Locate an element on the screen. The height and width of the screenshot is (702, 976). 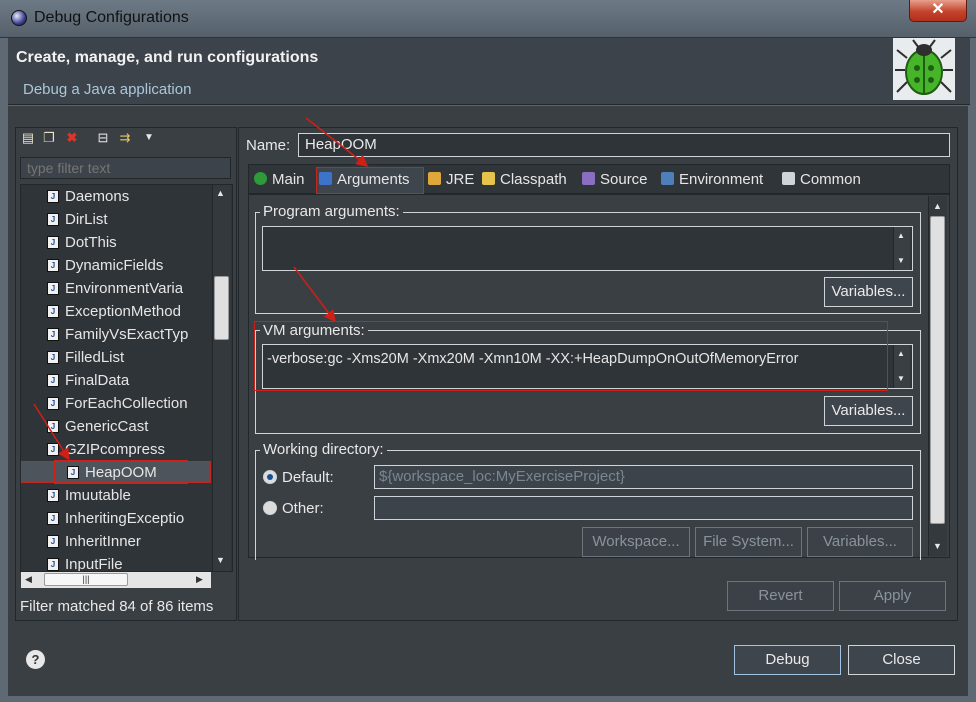
tree-item: J InheritingExceptio is located at coordinates (116, 519).